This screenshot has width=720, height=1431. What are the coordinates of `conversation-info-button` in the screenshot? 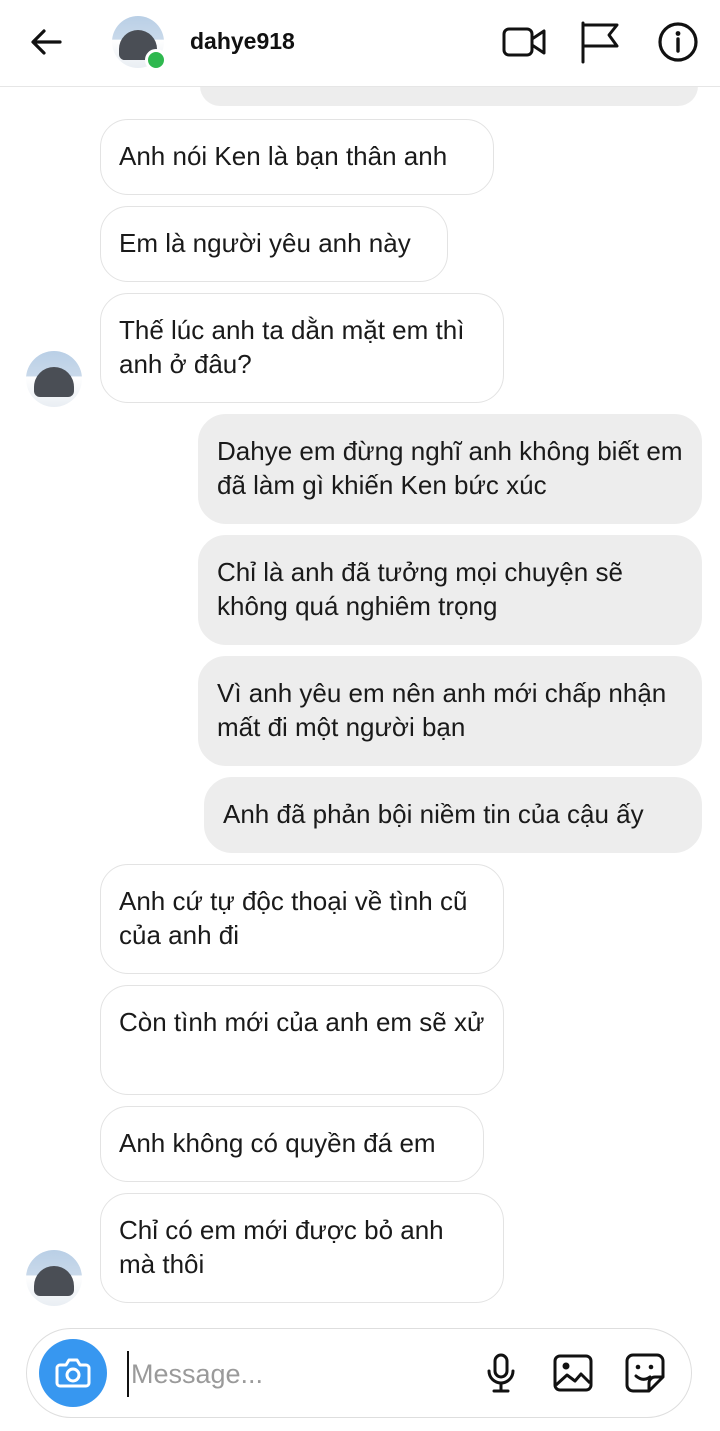 It's located at (678, 42).